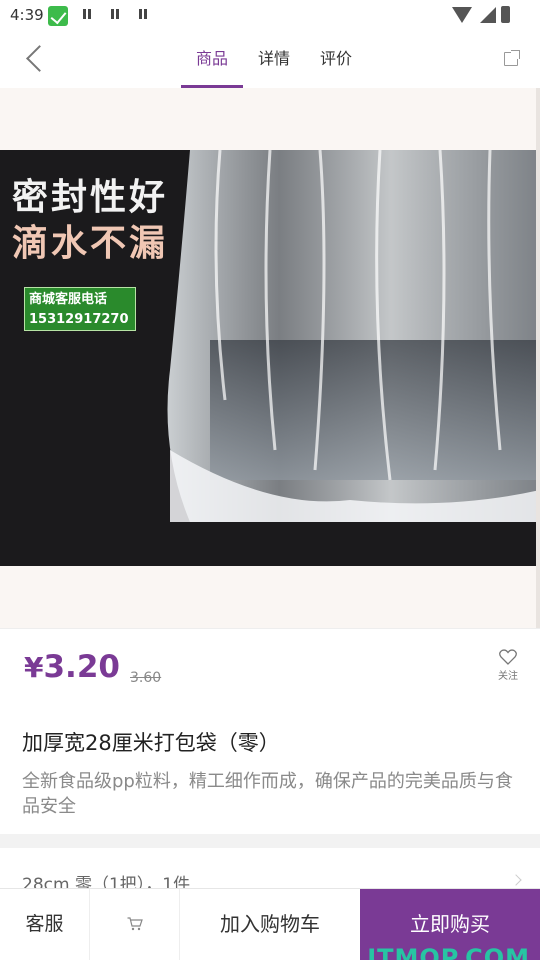 The height and width of the screenshot is (960, 540). What do you see at coordinates (462, 15) in the screenshot?
I see `wifi-icon` at bounding box center [462, 15].